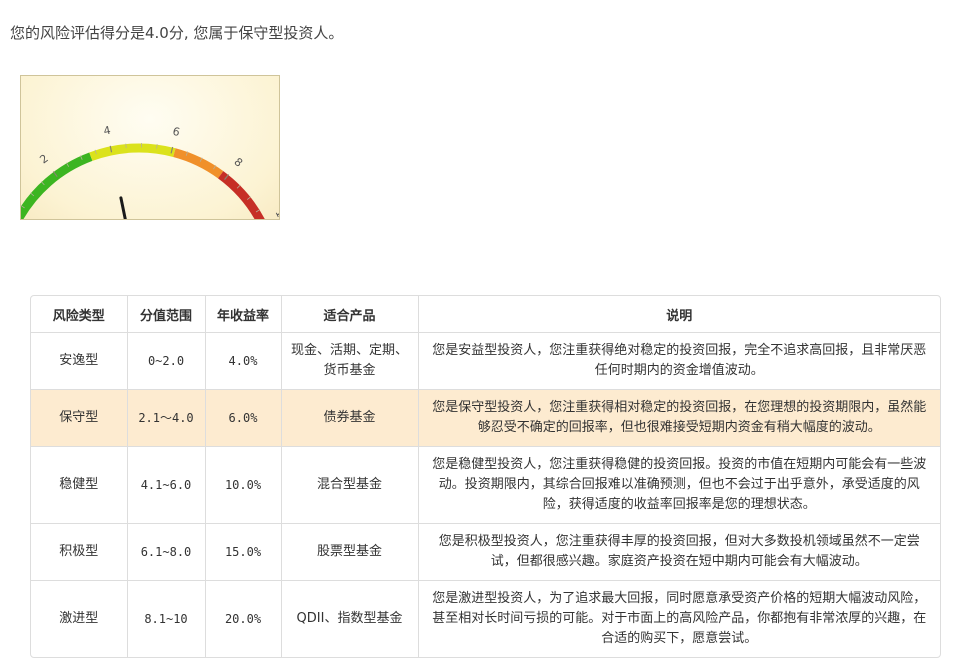 Image resolution: width=955 pixels, height=669 pixels. Describe the element at coordinates (123, 207) in the screenshot. I see `gauge-needle` at that location.